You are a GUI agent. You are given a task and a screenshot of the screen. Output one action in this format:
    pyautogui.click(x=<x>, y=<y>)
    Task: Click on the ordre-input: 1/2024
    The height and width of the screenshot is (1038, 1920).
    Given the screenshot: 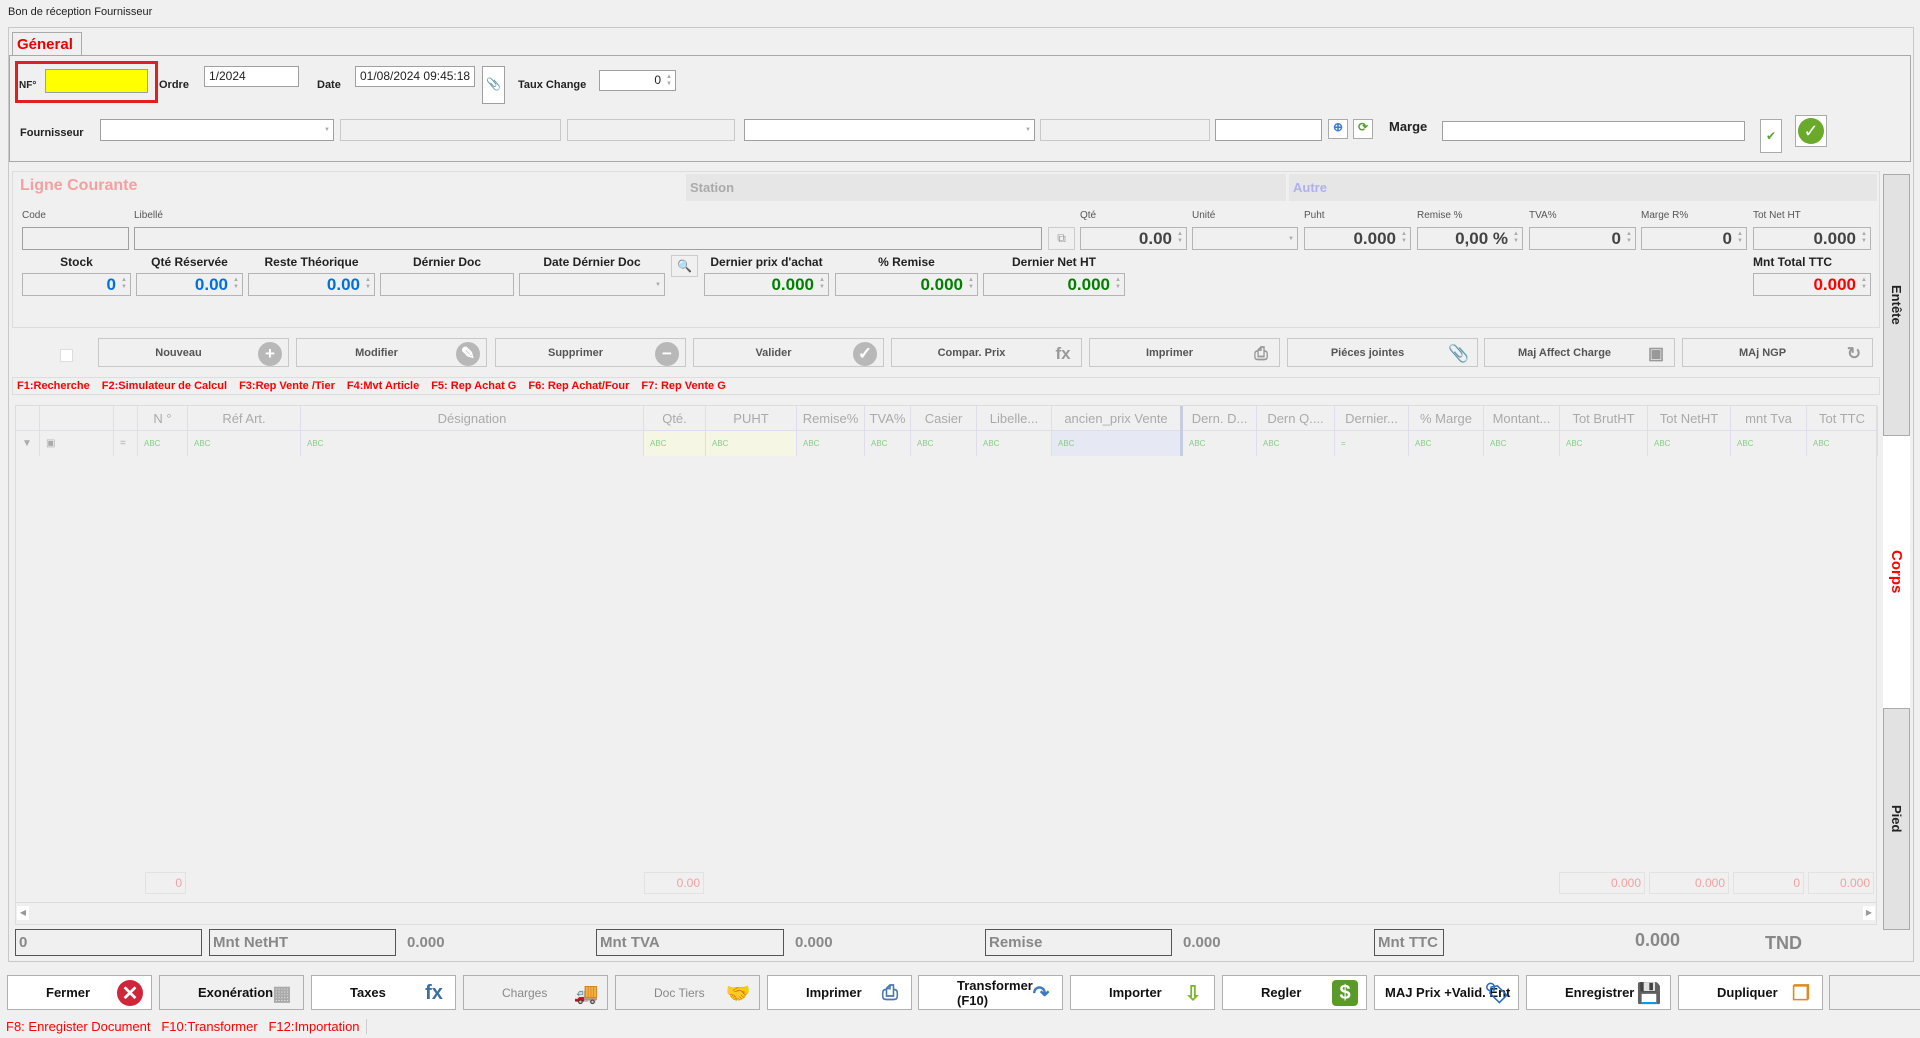 What is the action you would take?
    pyautogui.click(x=251, y=76)
    